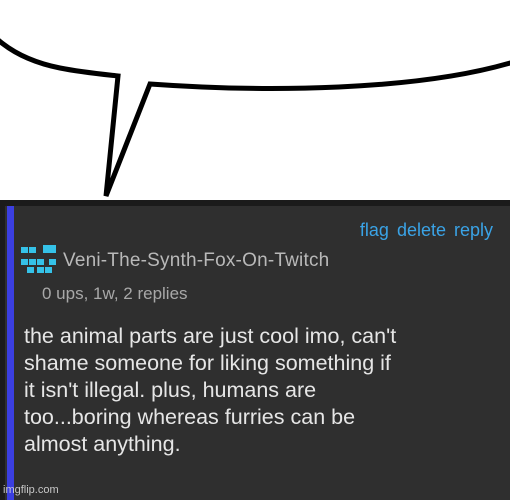 The width and height of the screenshot is (510, 500). I want to click on comment-text-line: it isn't illegal. plus, humans are, so click(170, 390).